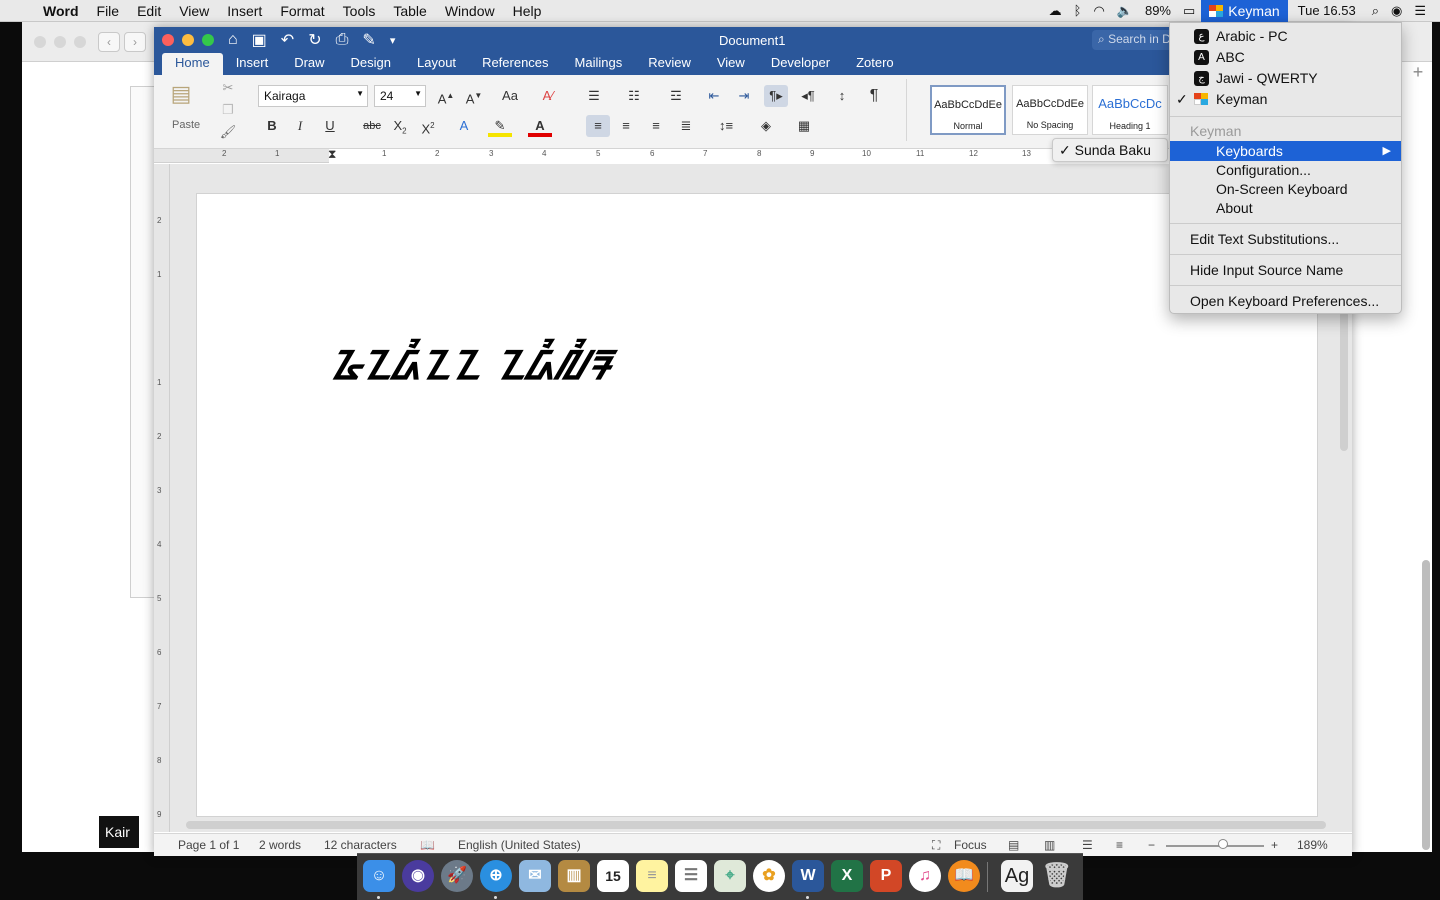 This screenshot has width=1440, height=900. Describe the element at coordinates (393, 40) in the screenshot. I see `customize-toolbar-icon: ▾` at that location.